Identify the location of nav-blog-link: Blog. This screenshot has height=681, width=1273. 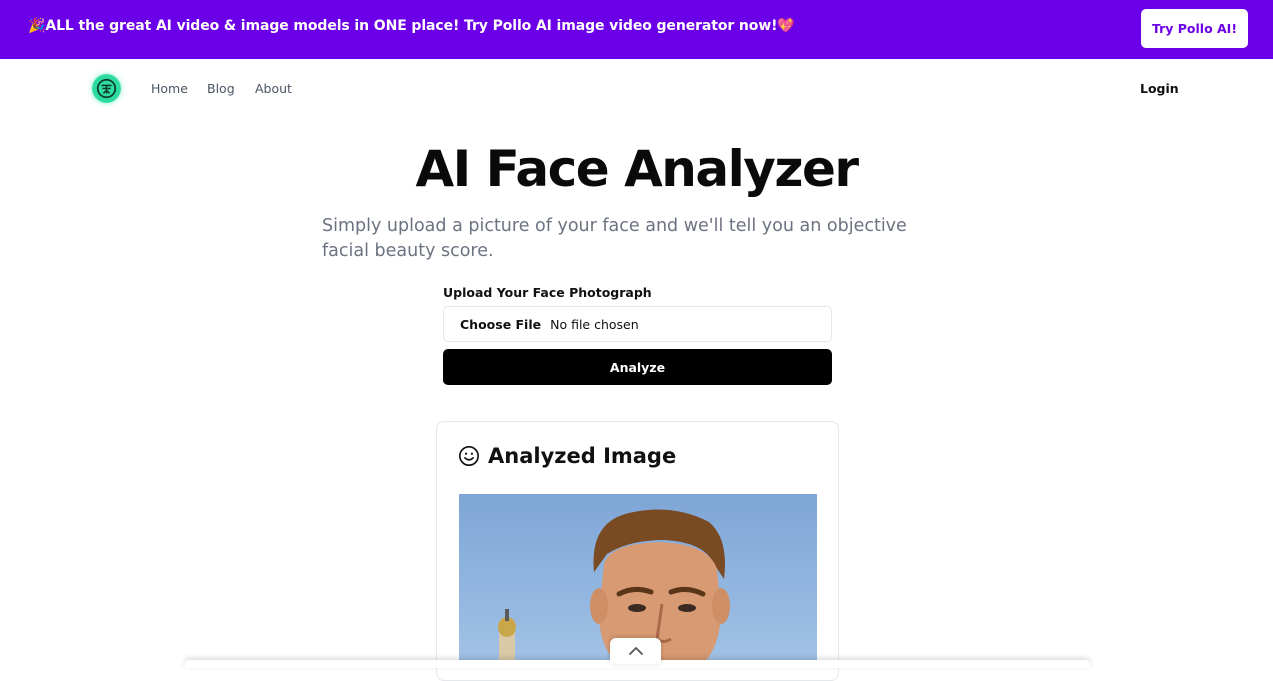
(221, 88).